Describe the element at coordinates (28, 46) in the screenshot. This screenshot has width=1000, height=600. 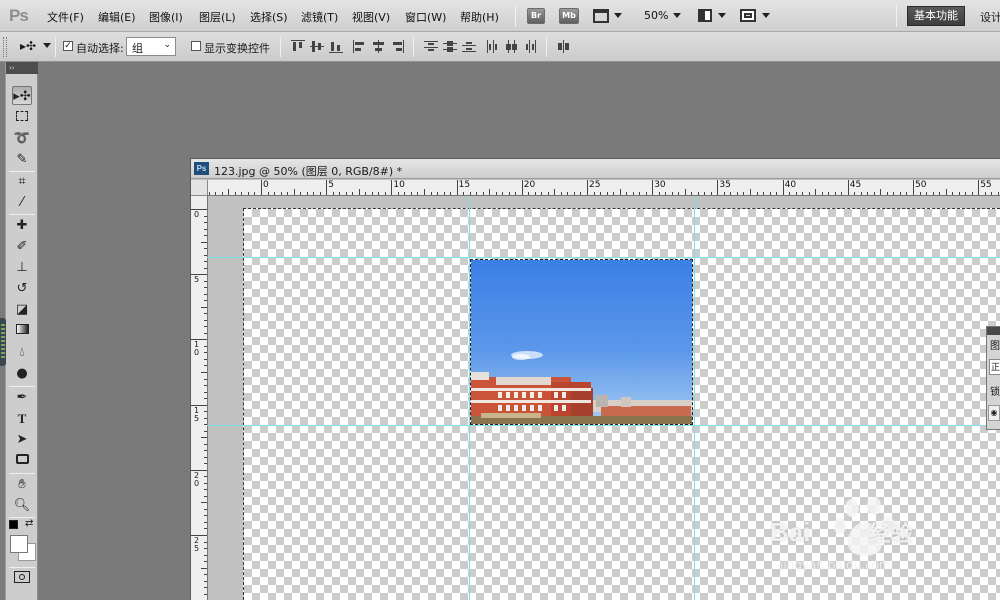
I see `move-tool-preset-icon: ▸✣` at that location.